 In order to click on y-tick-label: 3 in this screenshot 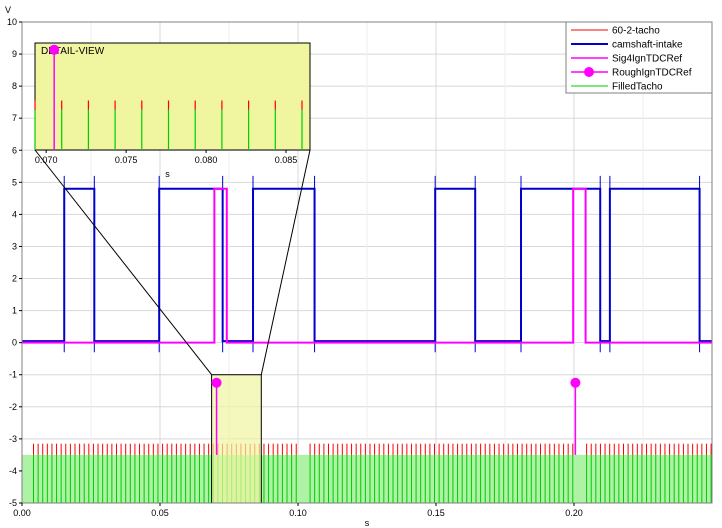, I will do `click(14, 246)`.